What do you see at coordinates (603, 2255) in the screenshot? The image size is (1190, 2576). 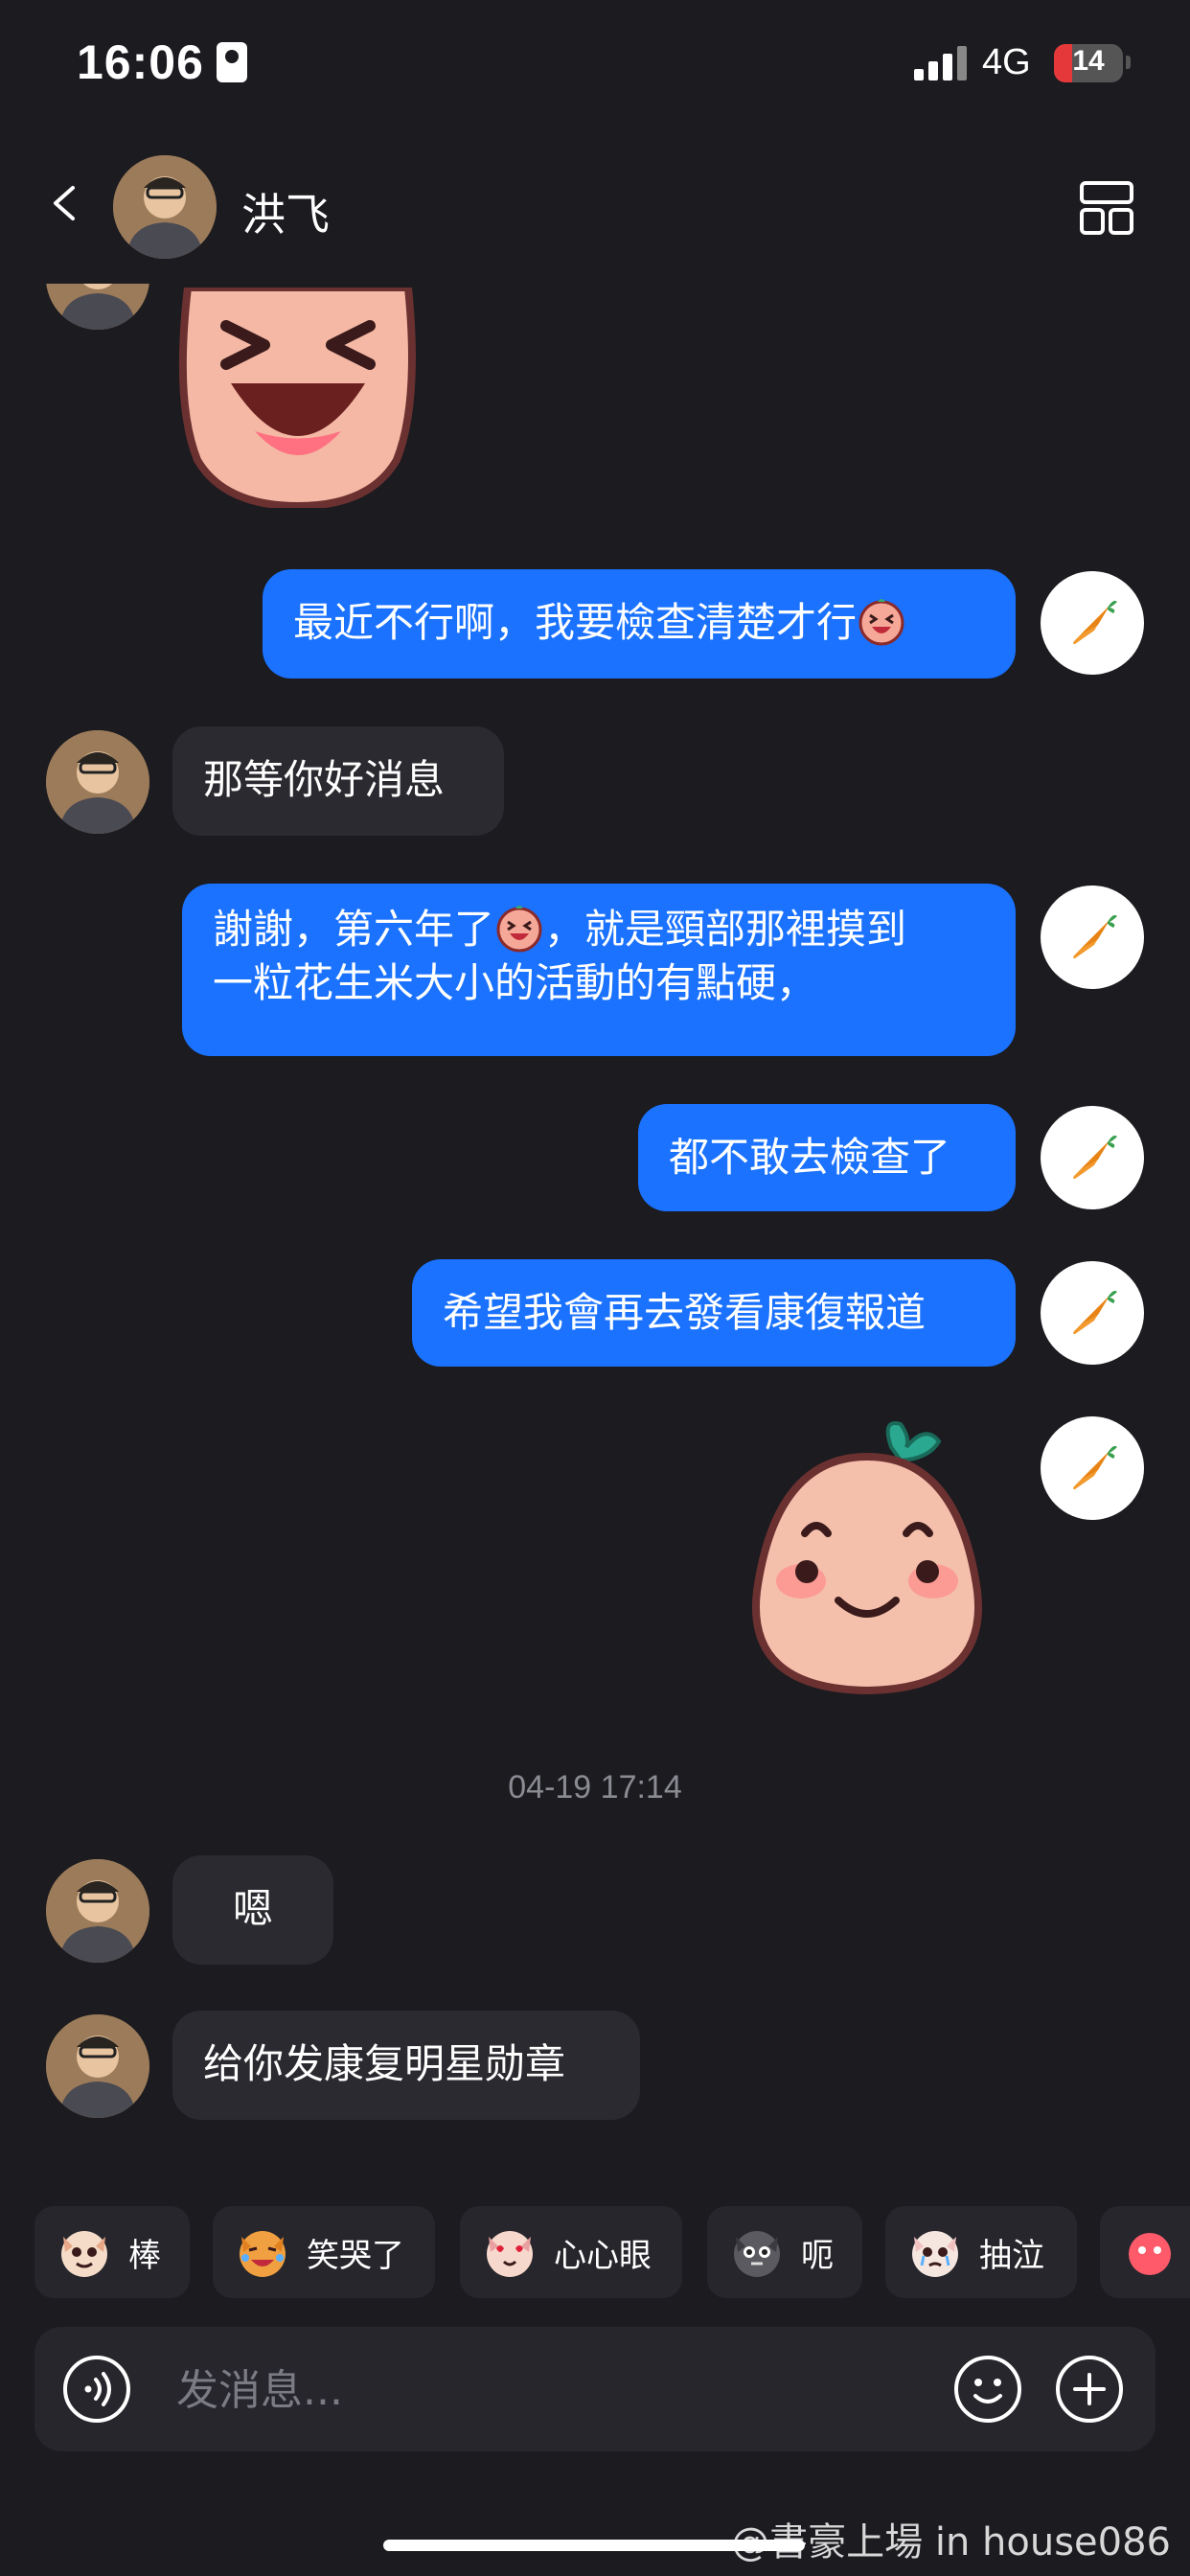 I see `reaction-label: 心心眼` at bounding box center [603, 2255].